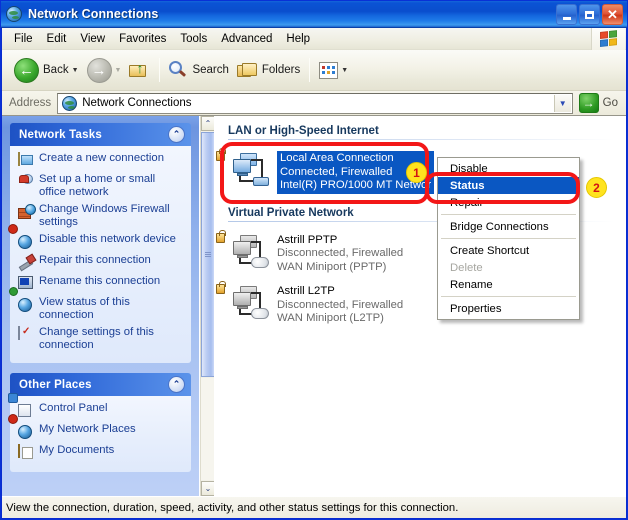 Image resolution: width=628 pixels, height=520 pixels. Describe the element at coordinates (508, 250) in the screenshot. I see `context-menu-item-create-shortcut: Create Shortcut` at that location.